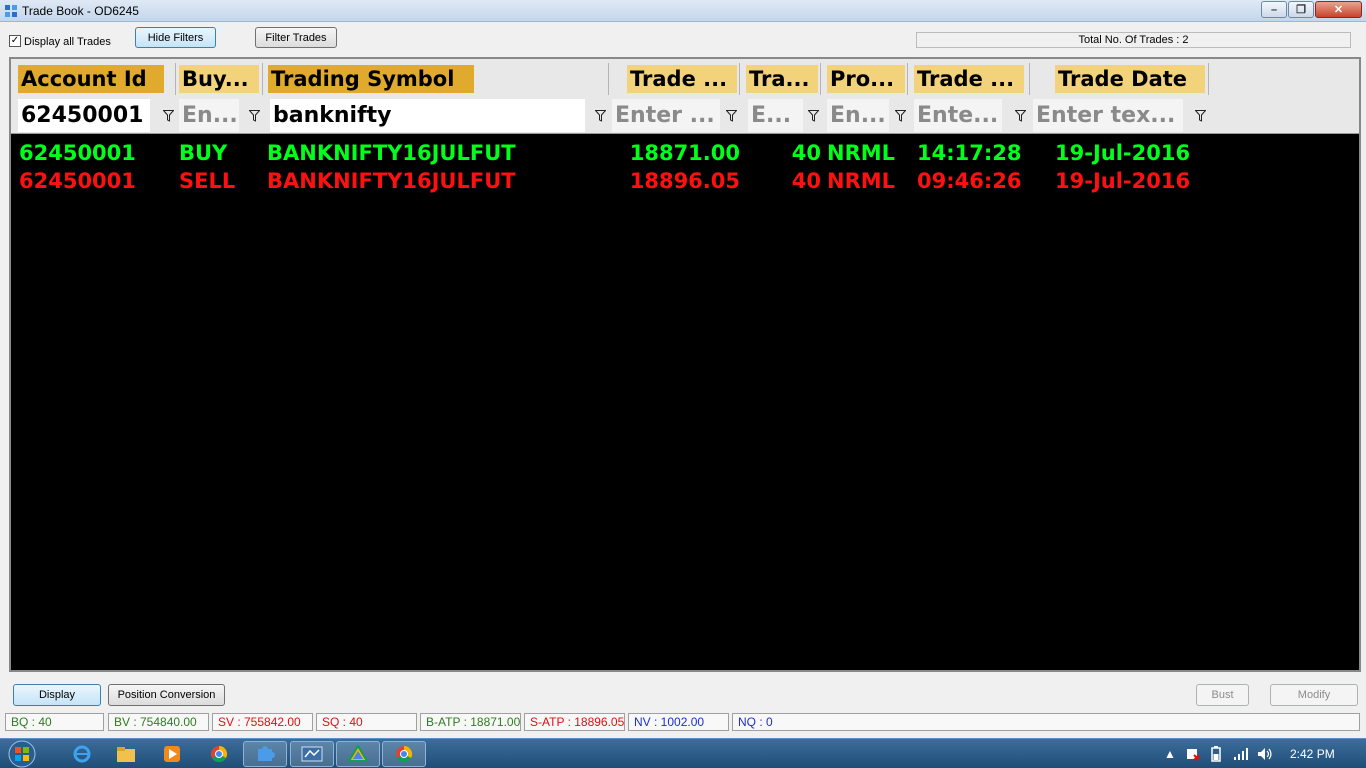  Describe the element at coordinates (11, 11) in the screenshot. I see `app-icon` at that location.